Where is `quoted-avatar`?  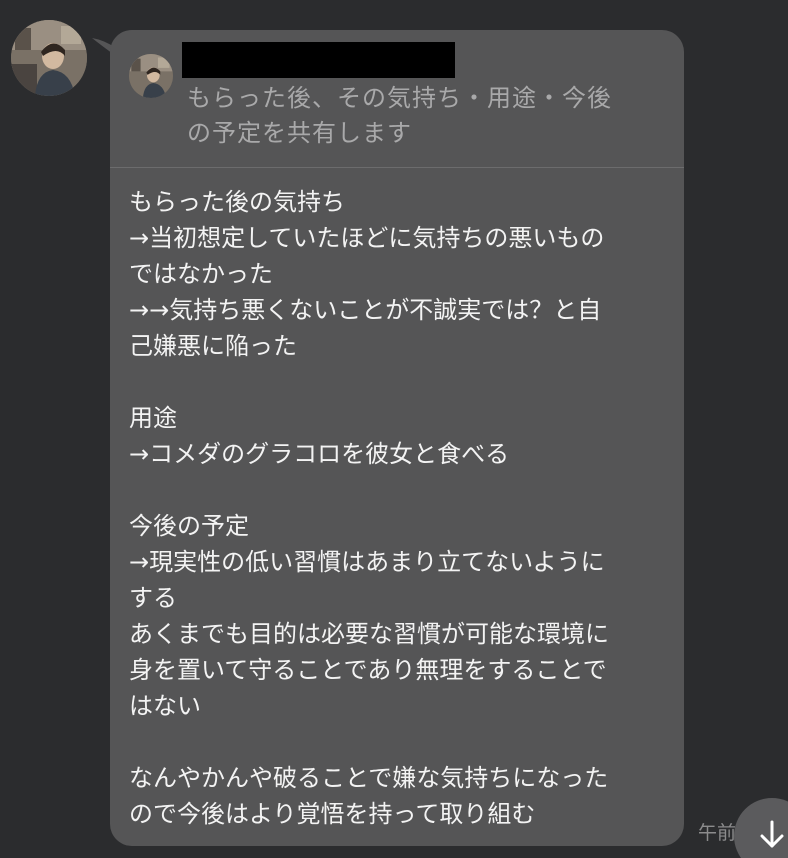
quoted-avatar is located at coordinates (151, 76).